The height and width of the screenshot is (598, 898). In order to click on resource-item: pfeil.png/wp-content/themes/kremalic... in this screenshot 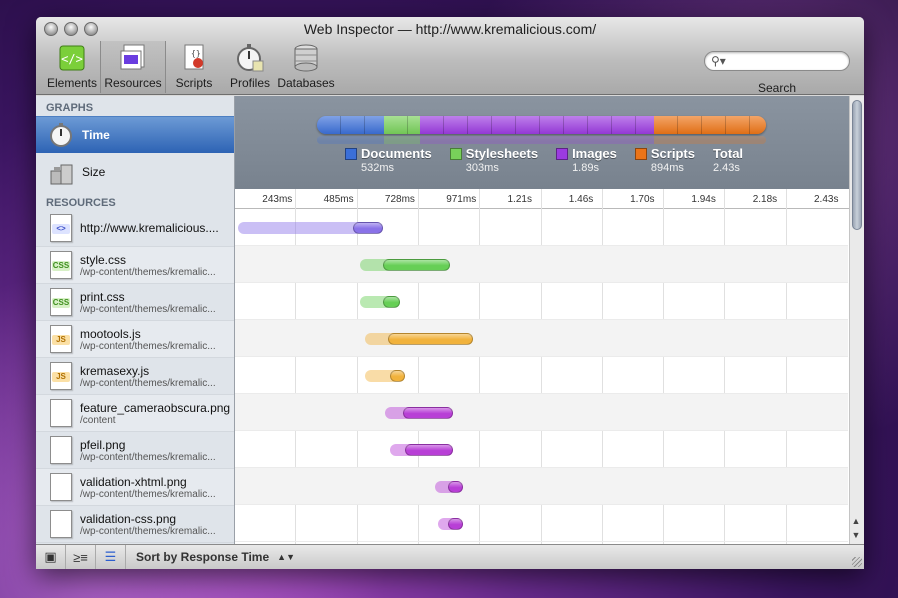, I will do `click(135, 450)`.